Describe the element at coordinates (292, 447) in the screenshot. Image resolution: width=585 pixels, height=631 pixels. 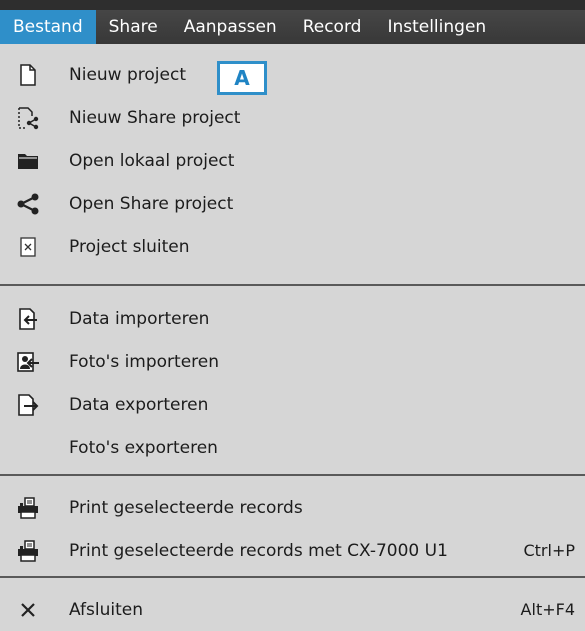
I see `menu-item-export-photos: Foto's exporteren` at that location.